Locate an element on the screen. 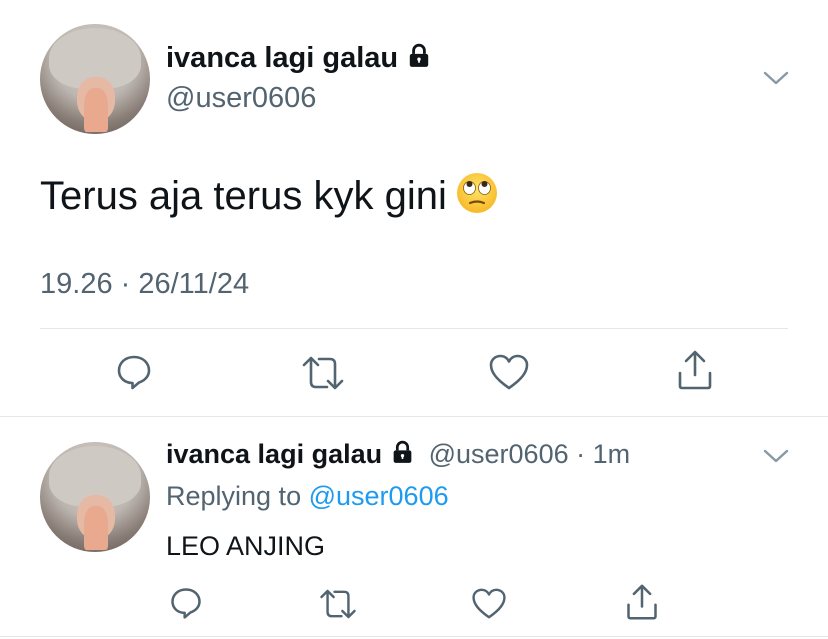 This screenshot has width=828, height=639. timestamp: 19.26 · 26/11/24 is located at coordinates (144, 284).